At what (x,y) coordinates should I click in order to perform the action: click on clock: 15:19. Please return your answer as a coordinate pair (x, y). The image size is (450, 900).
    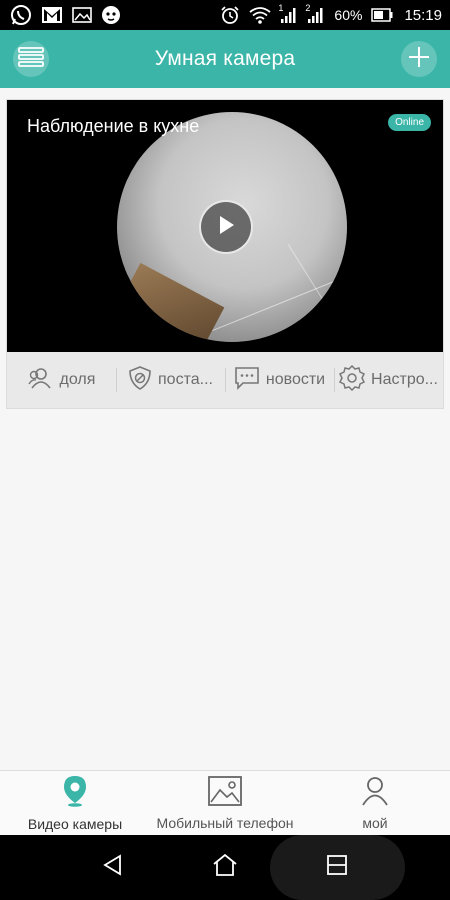
    Looking at the image, I should click on (423, 15).